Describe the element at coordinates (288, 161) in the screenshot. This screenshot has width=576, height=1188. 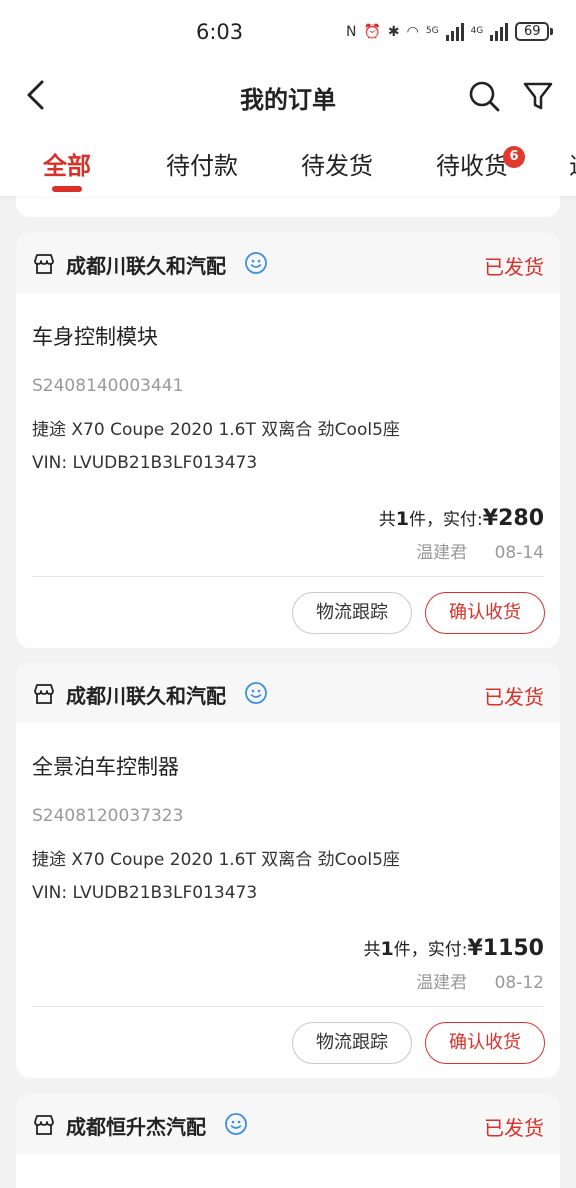
I see `order-tabs: 全部 待付款 待发货 待收货 退` at that location.